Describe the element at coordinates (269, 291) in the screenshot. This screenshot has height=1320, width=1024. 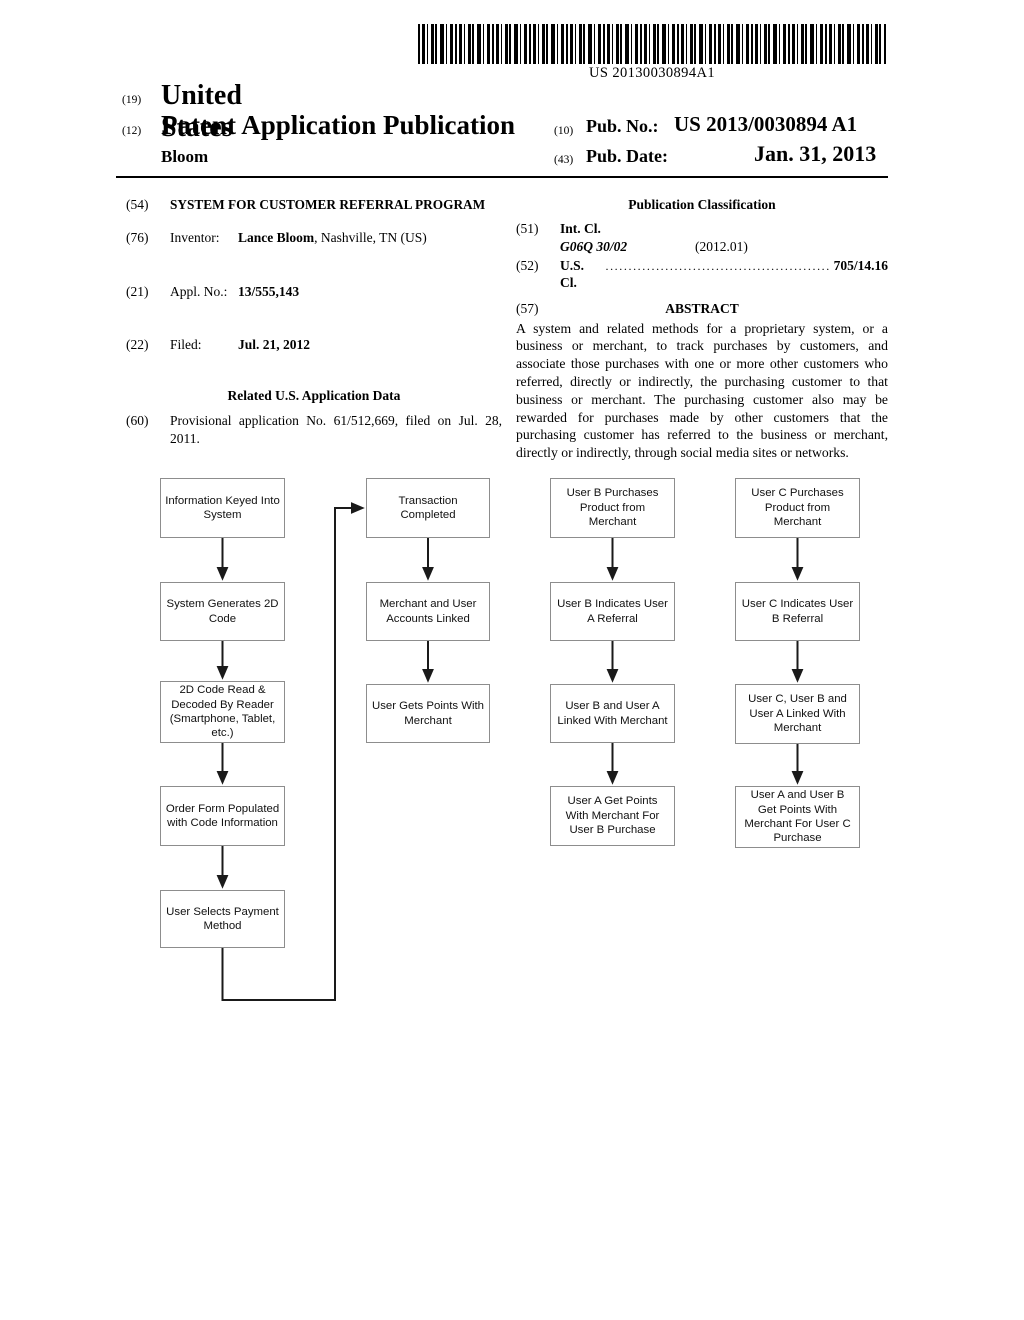
I see `appl-no-value: 13/555,143` at that location.